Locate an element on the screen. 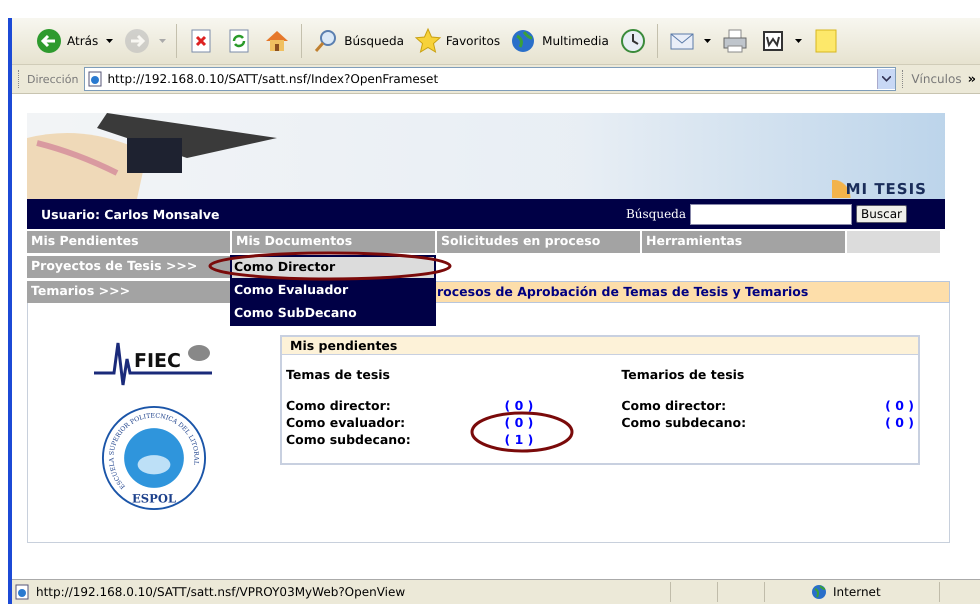  more-button: » is located at coordinates (972, 79).